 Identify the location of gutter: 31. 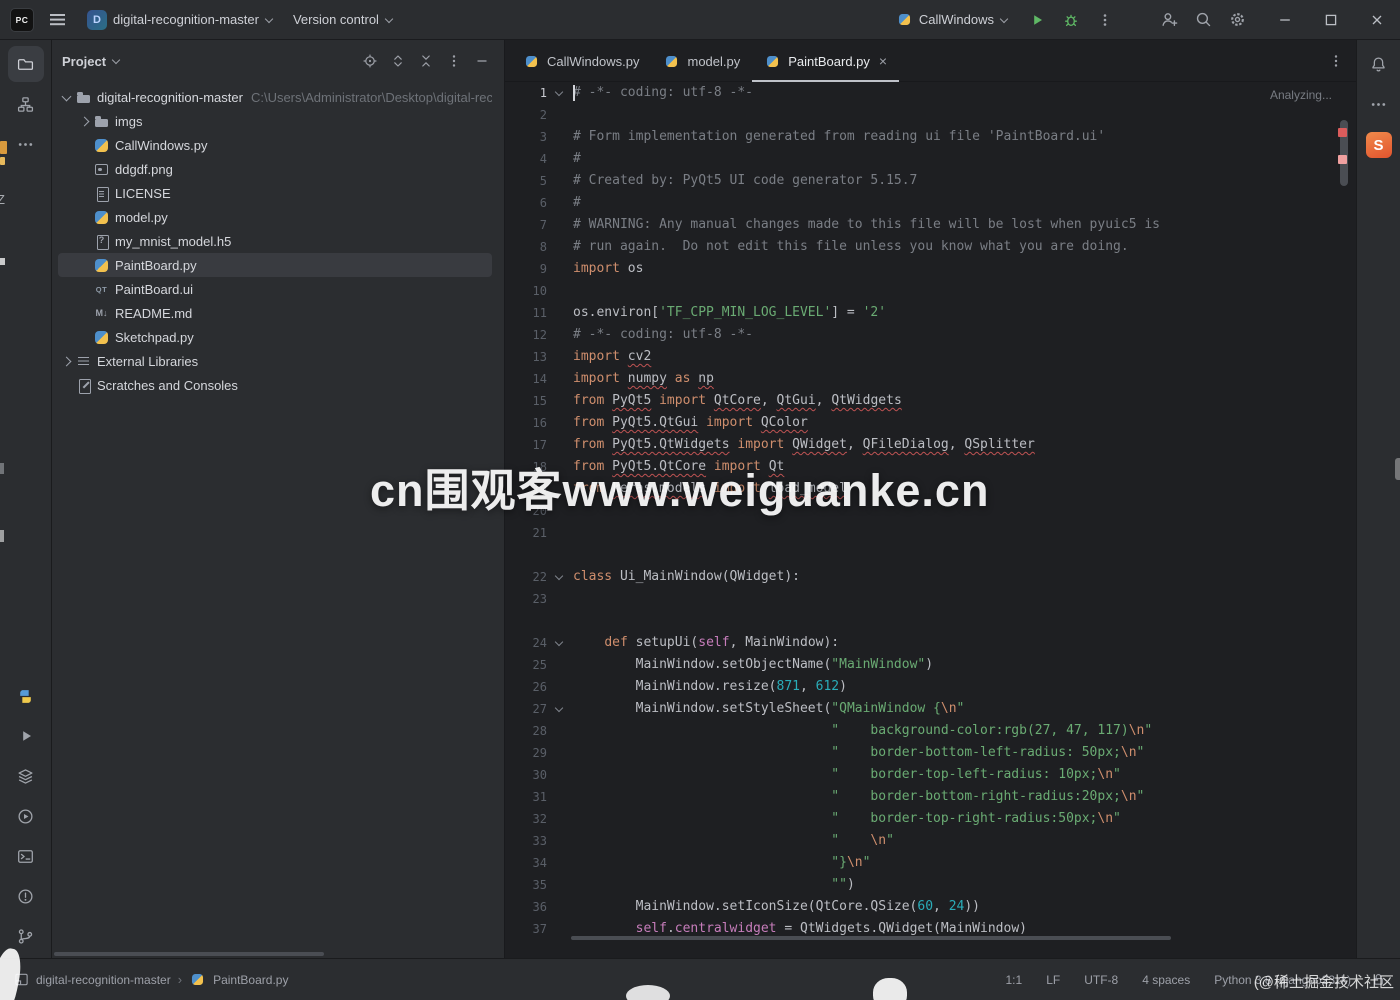
(536, 797).